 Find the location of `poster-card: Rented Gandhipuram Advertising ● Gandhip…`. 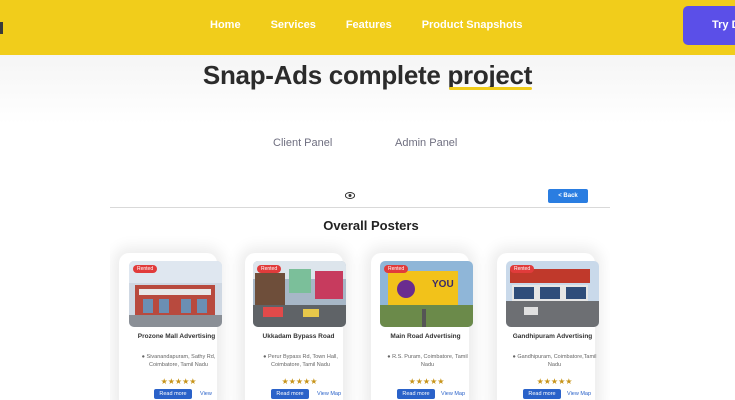

poster-card: Rented Gandhipuram Advertising ● Gandhip… is located at coordinates (548, 326).